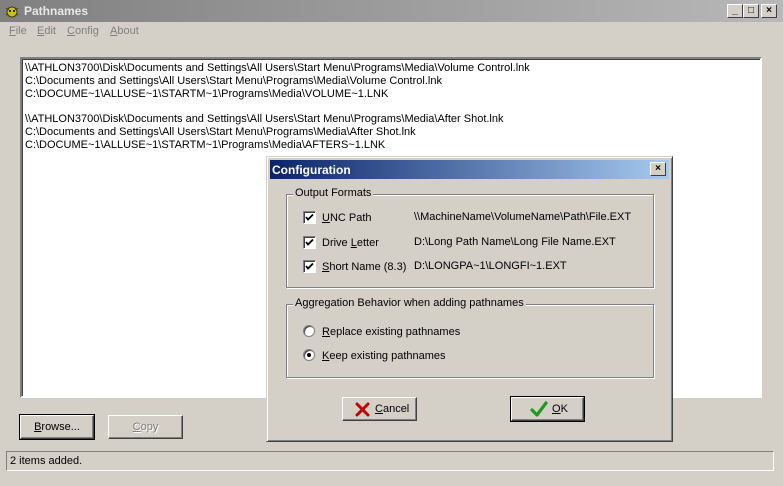 Image resolution: width=783 pixels, height=486 pixels. I want to click on drive-letter-label: Drive Letter, so click(350, 243).